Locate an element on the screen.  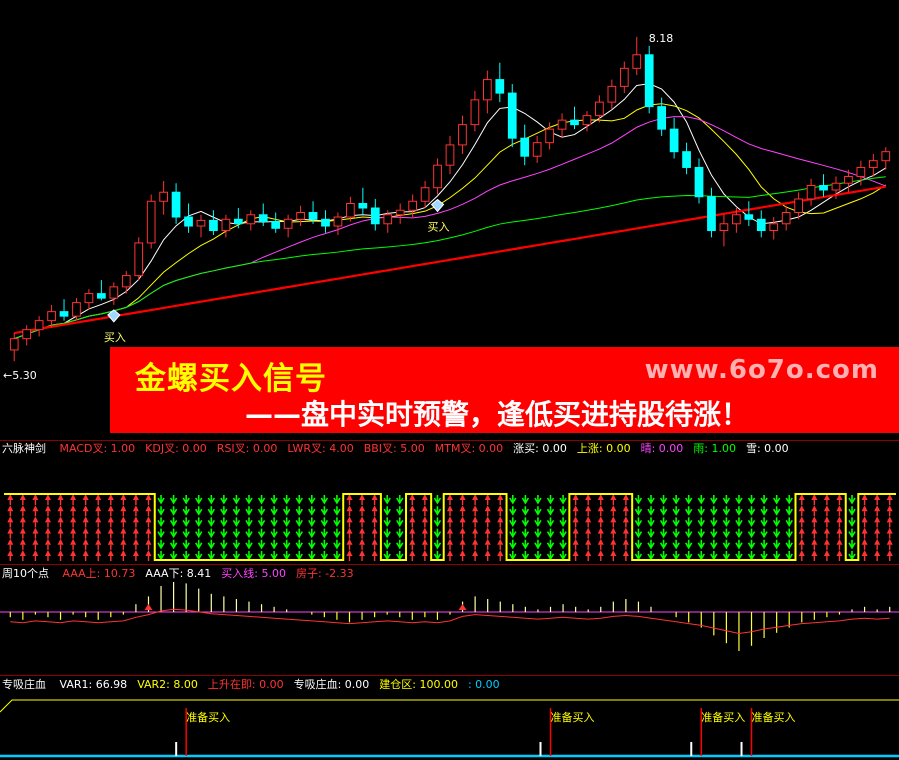
signal-line-chart: 准备买入 准备买入 准备买入 准备买入 is located at coordinates (449, 727).